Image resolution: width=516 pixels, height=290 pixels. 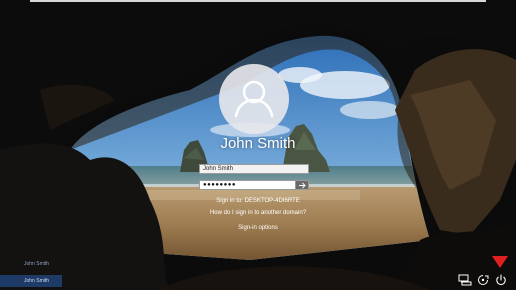 I want to click on password-dots: ●●●●●●●●, so click(x=219, y=185).